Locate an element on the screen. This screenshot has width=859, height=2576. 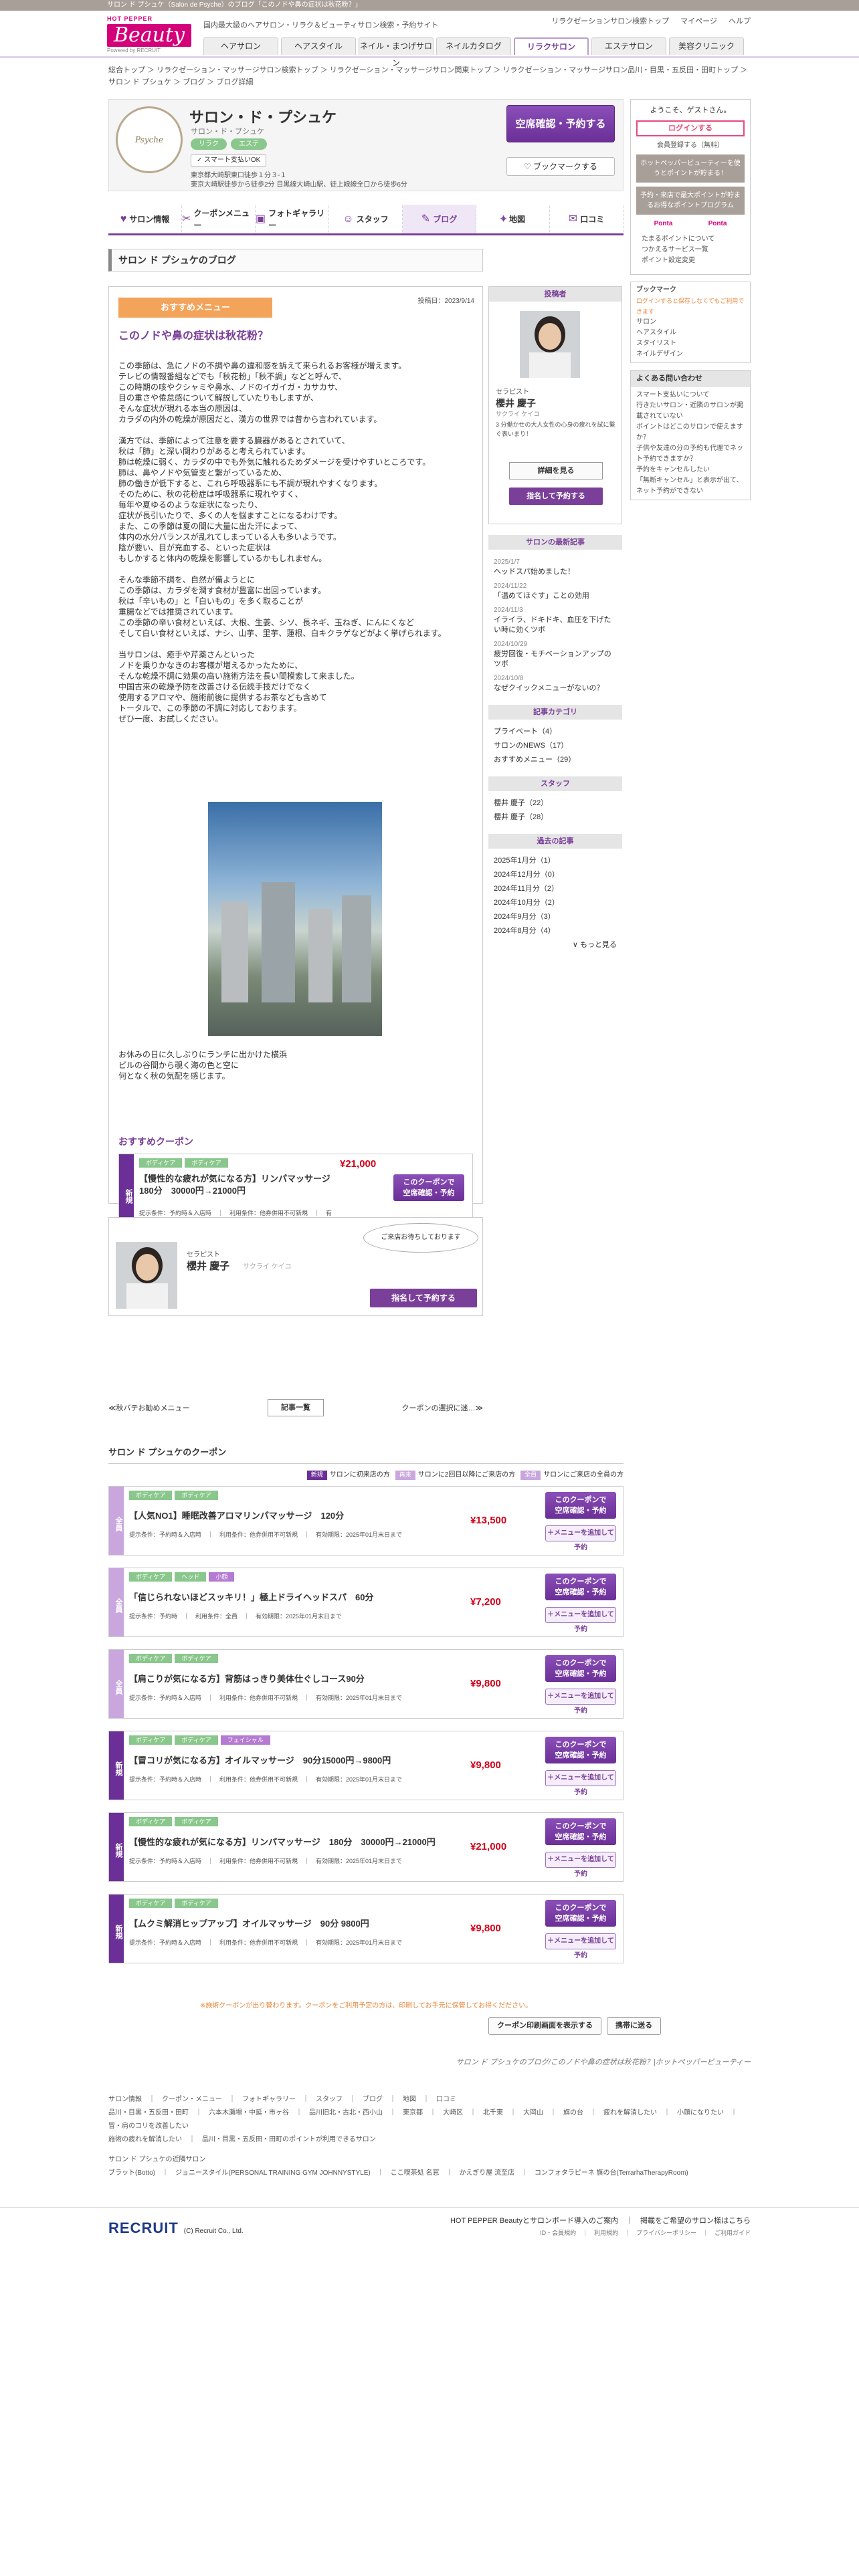
archive-more: ∨ もっと見る is located at coordinates (555, 945).